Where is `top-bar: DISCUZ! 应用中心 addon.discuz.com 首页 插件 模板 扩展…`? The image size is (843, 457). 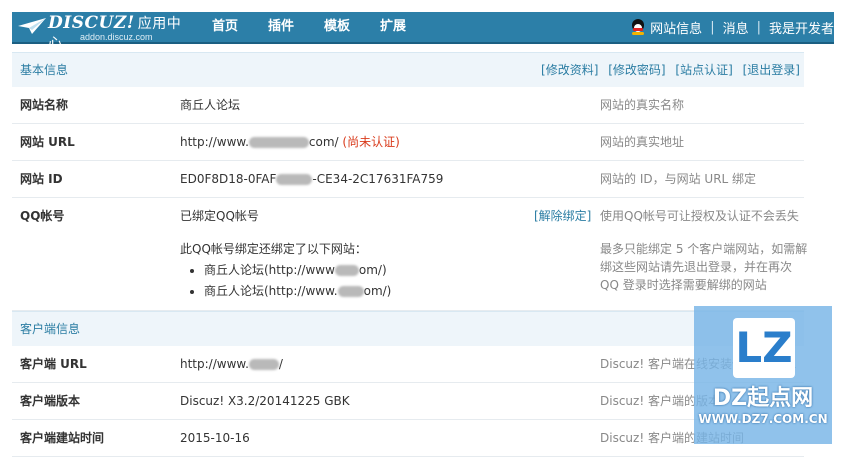
top-bar: DISCUZ! 应用中心 addon.discuz.com 首页 插件 模板 扩展… is located at coordinates (421, 26).